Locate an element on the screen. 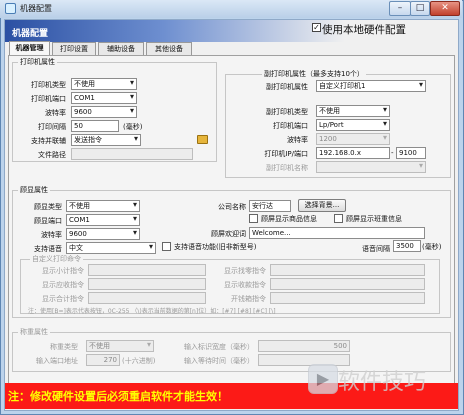 The width and height of the screenshot is (464, 415). restart-notice: 注：修改硬件设置后必须重启软件才能生效！ is located at coordinates (118, 396).